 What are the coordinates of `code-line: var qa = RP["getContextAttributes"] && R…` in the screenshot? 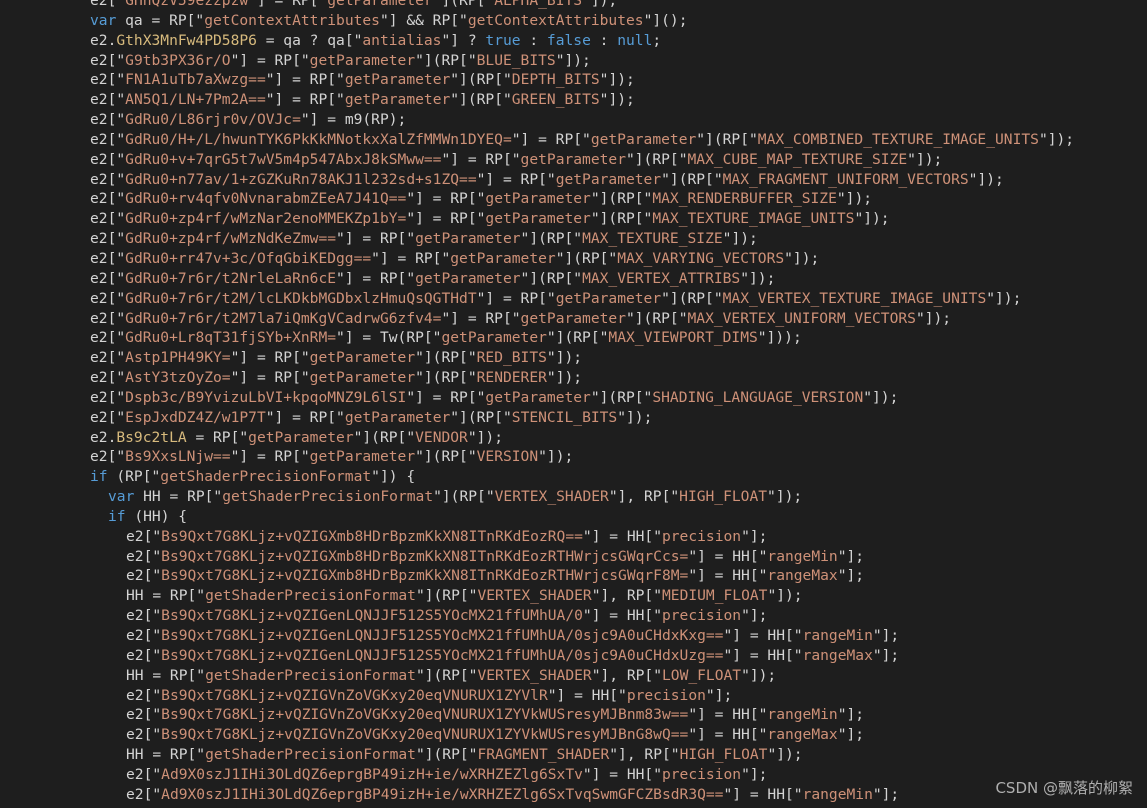 It's located at (573, 21).